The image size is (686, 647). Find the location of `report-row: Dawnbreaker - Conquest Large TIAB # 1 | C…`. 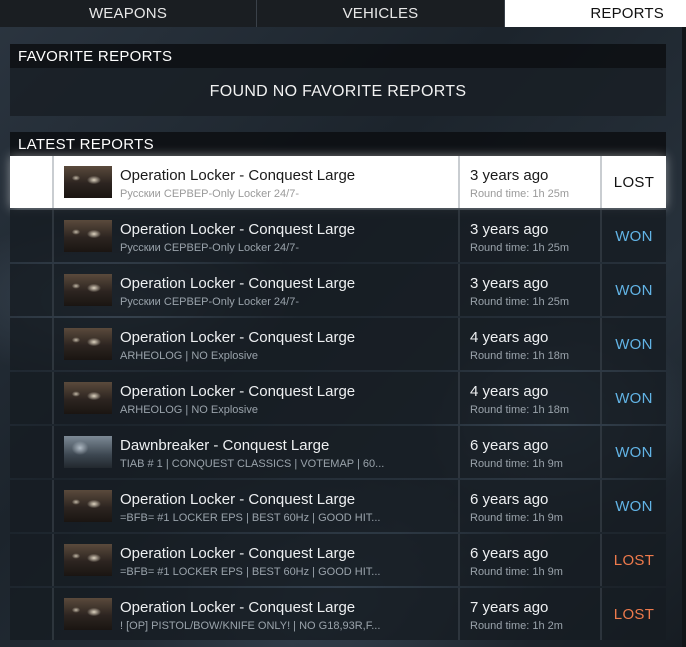

report-row: Dawnbreaker - Conquest Large TIAB # 1 | C… is located at coordinates (338, 452).